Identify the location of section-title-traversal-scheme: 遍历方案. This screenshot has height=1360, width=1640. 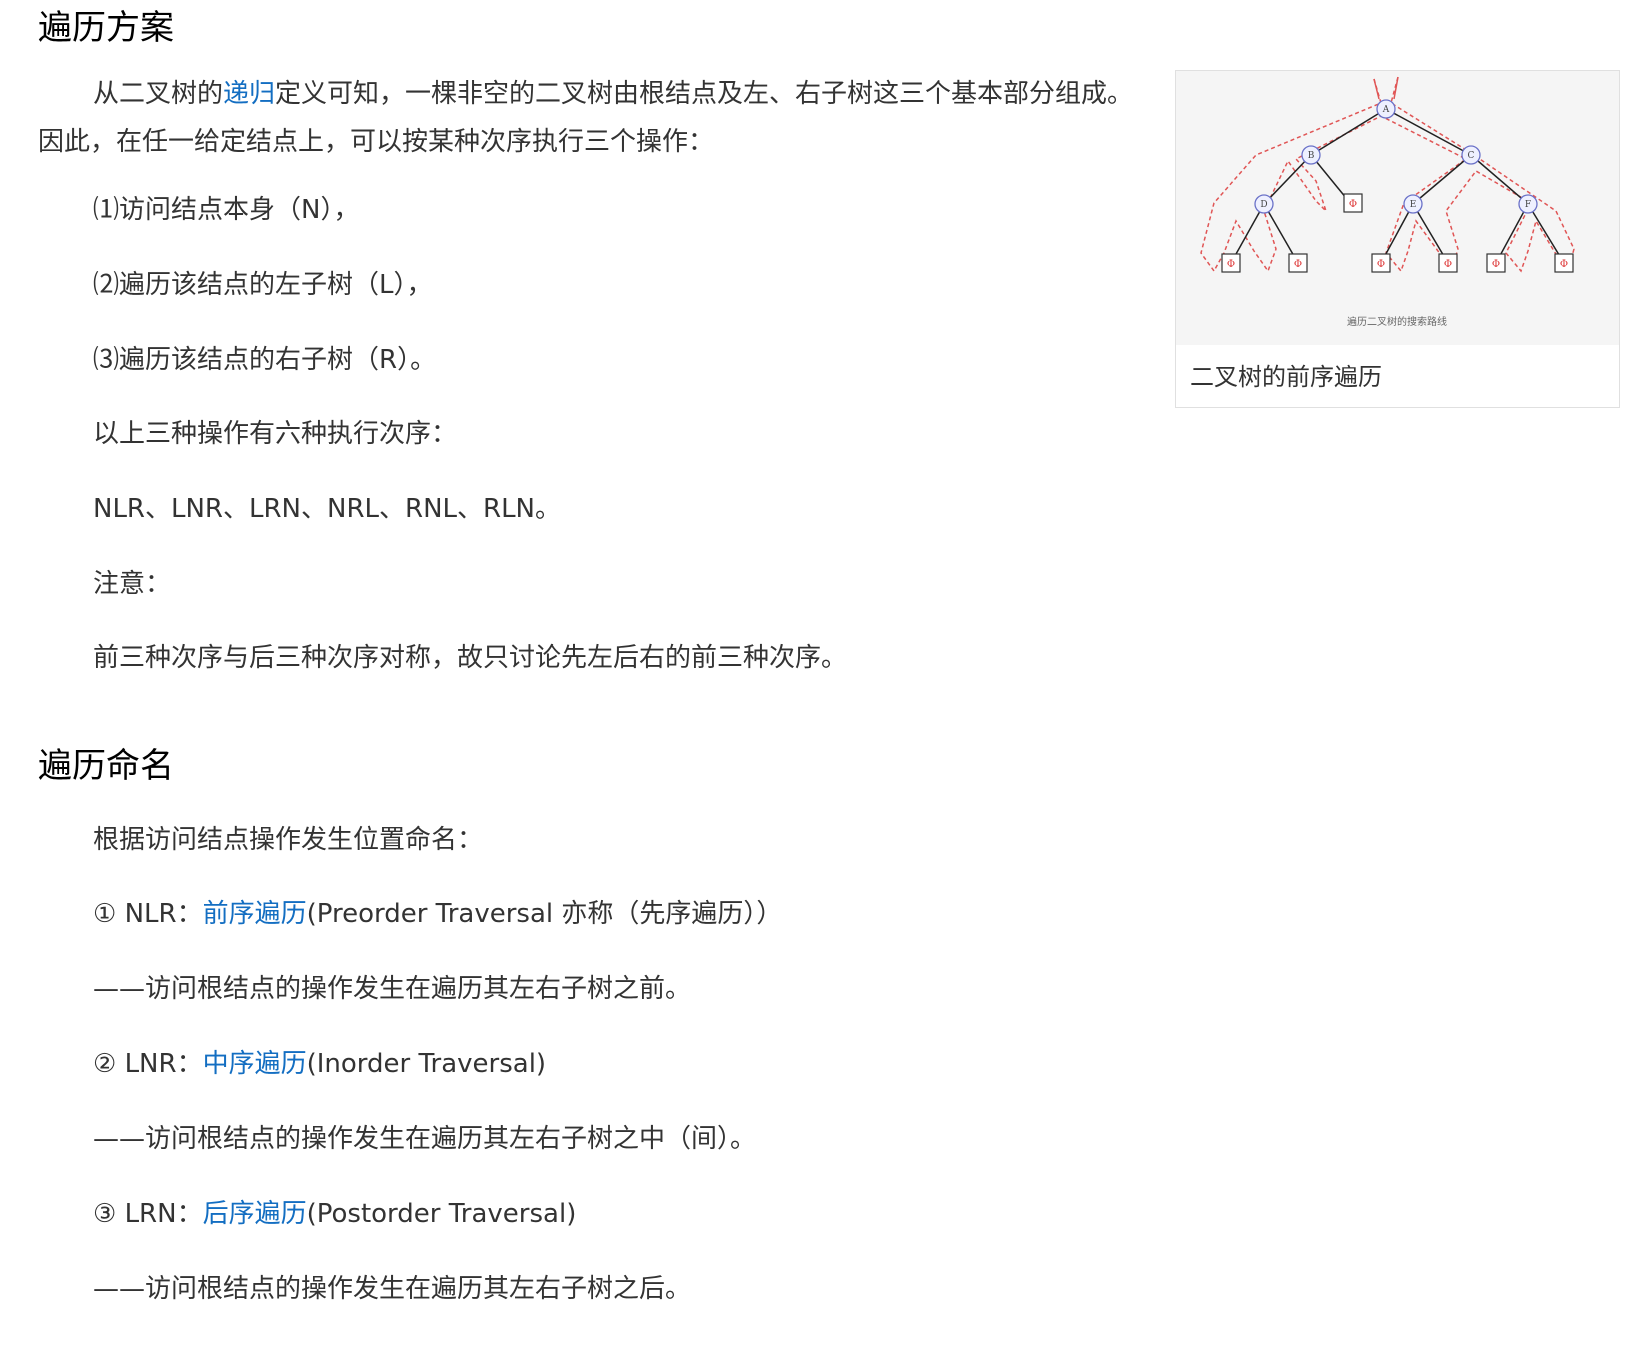
(106, 28).